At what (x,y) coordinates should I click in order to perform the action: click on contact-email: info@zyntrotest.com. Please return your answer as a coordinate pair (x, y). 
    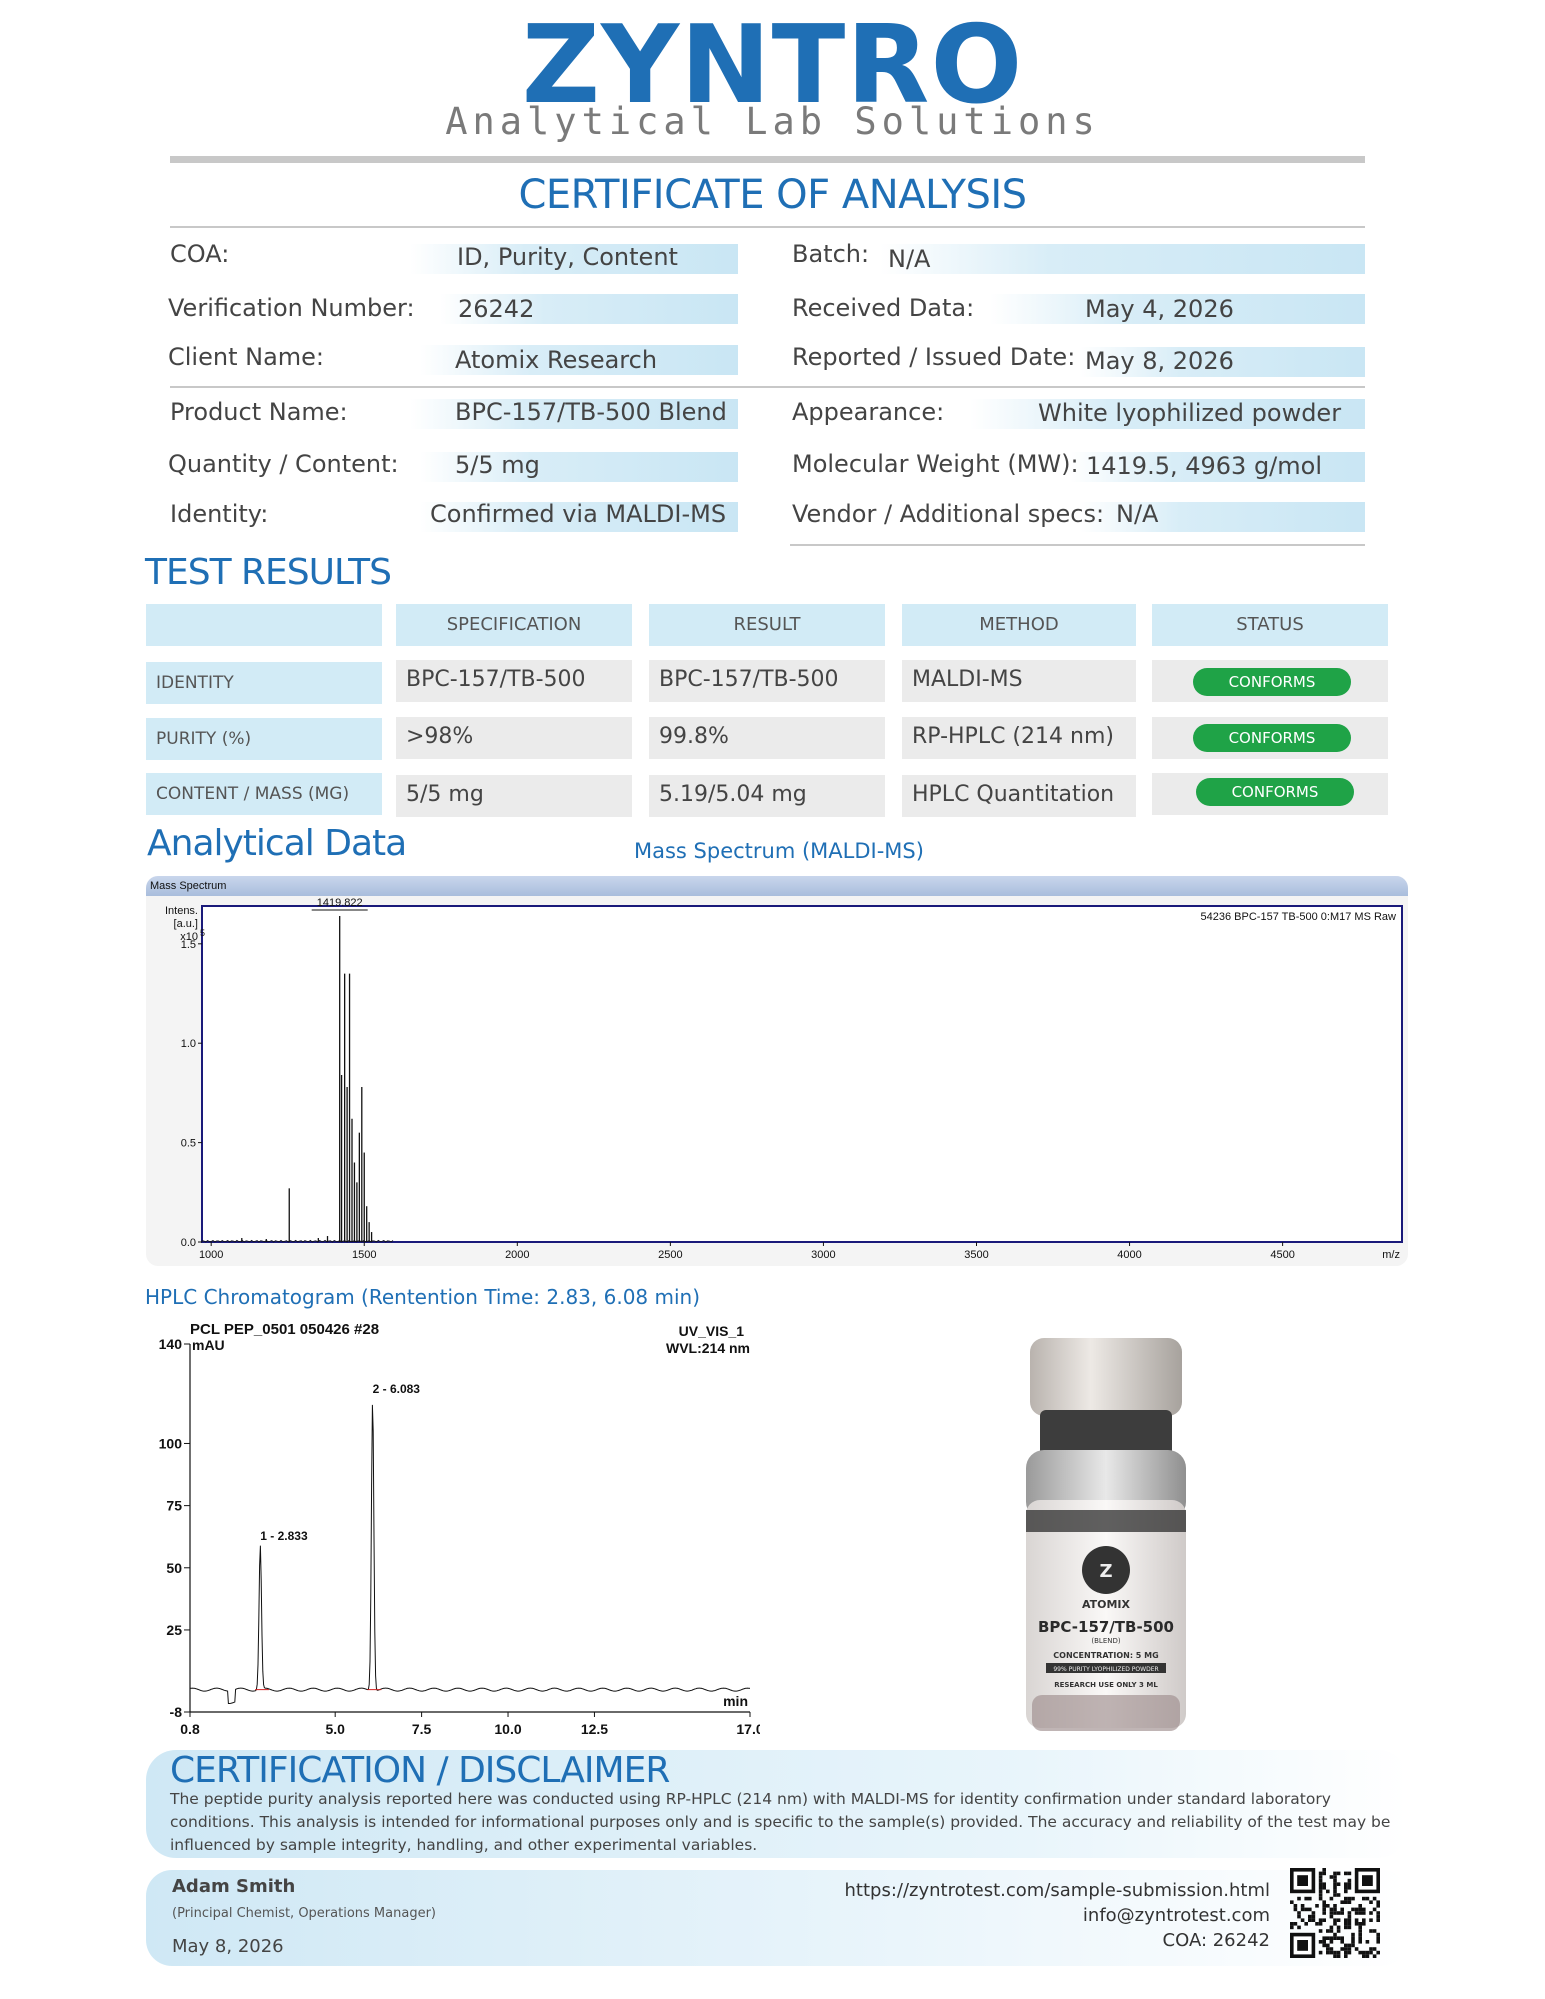
    Looking at the image, I should click on (1176, 1915).